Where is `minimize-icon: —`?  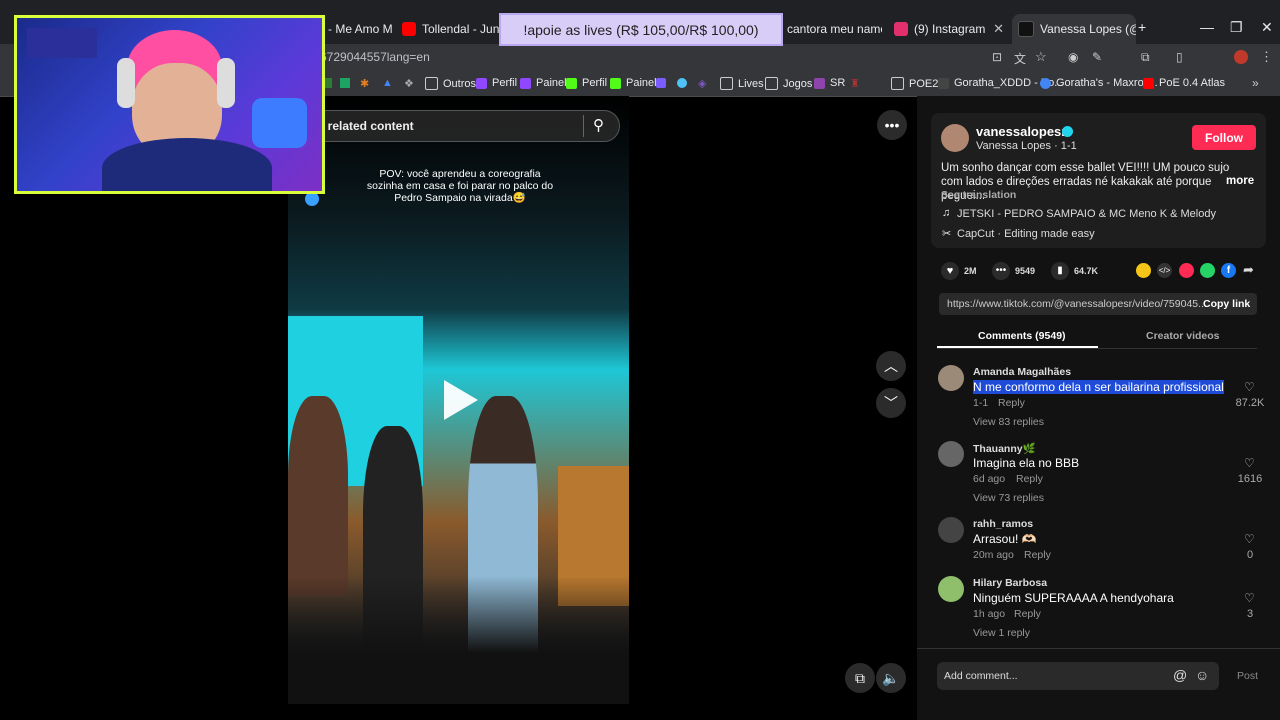
minimize-icon: — is located at coordinates (1207, 27).